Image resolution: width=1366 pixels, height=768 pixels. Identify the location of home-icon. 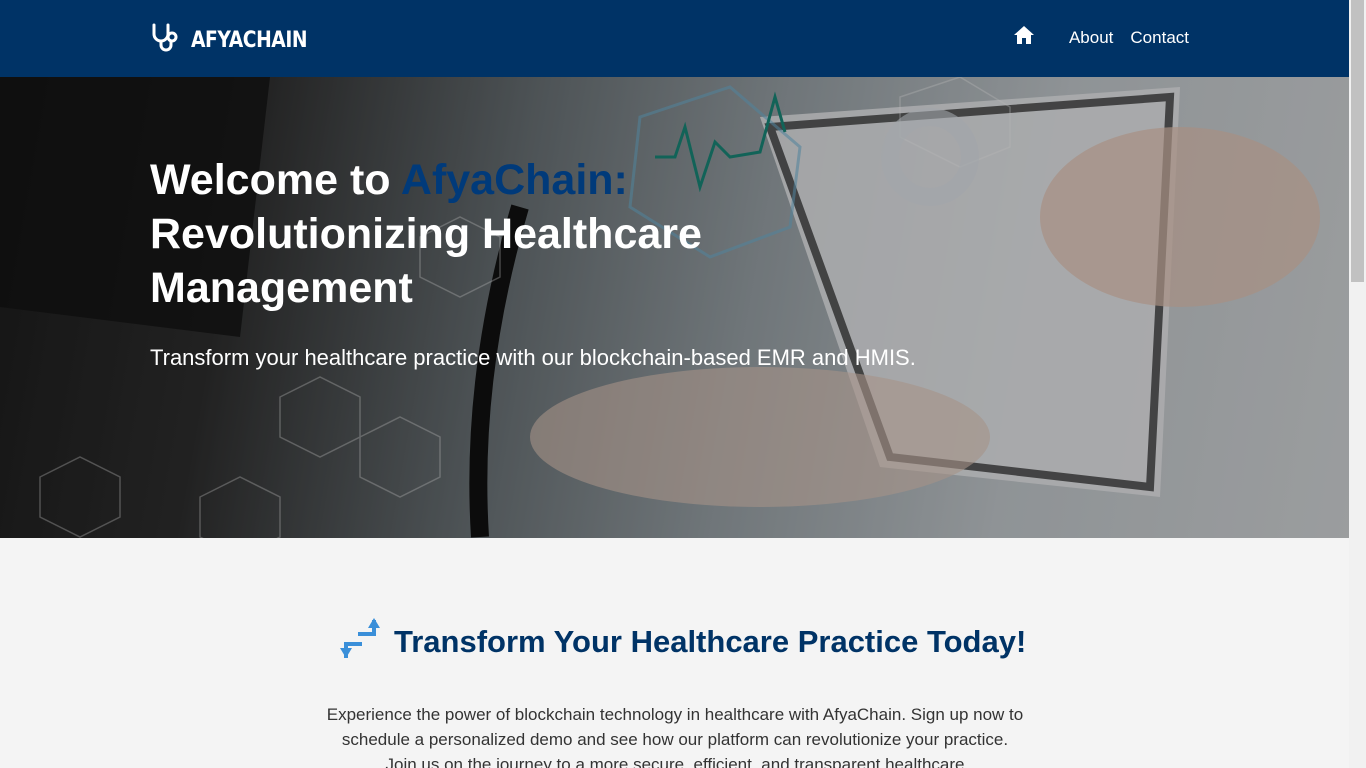
(1023, 37).